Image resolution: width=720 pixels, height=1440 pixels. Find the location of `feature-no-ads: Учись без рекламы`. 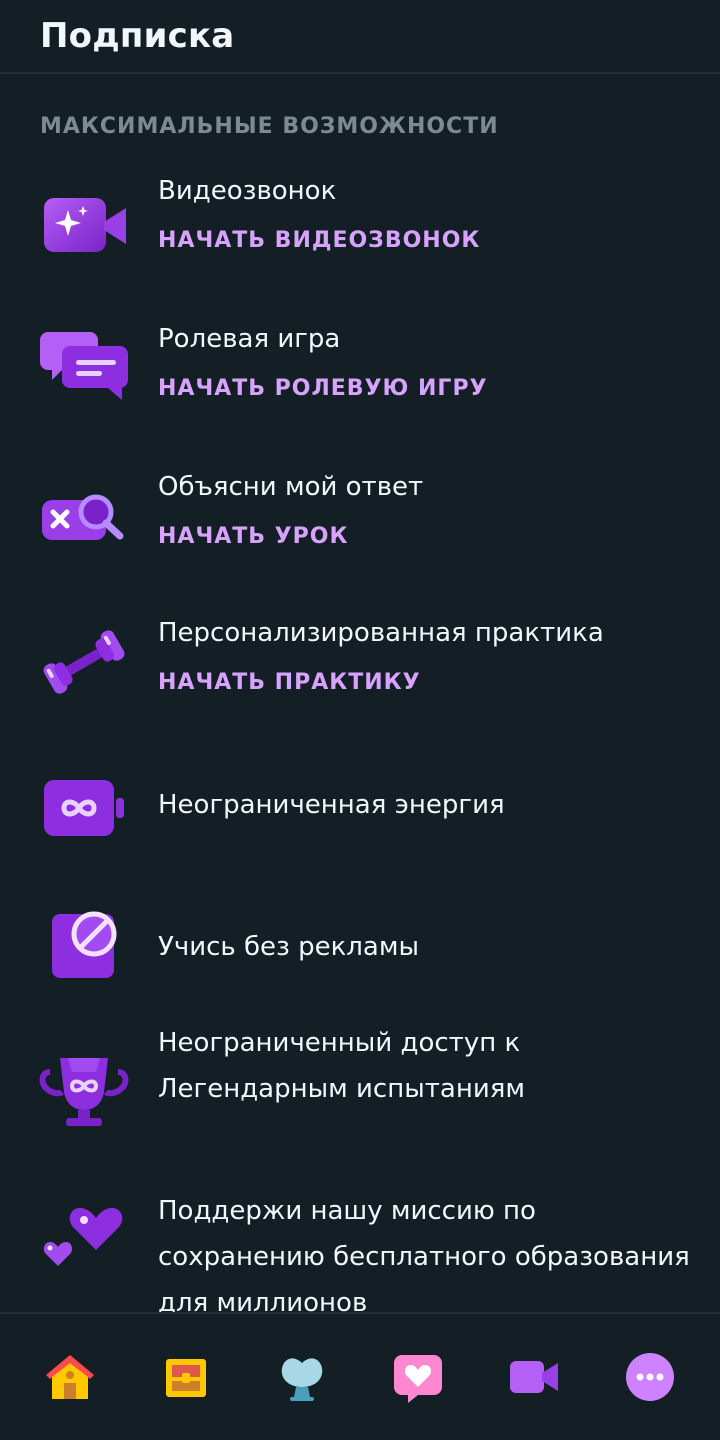

feature-no-ads: Учись без рекламы is located at coordinates (360, 952).